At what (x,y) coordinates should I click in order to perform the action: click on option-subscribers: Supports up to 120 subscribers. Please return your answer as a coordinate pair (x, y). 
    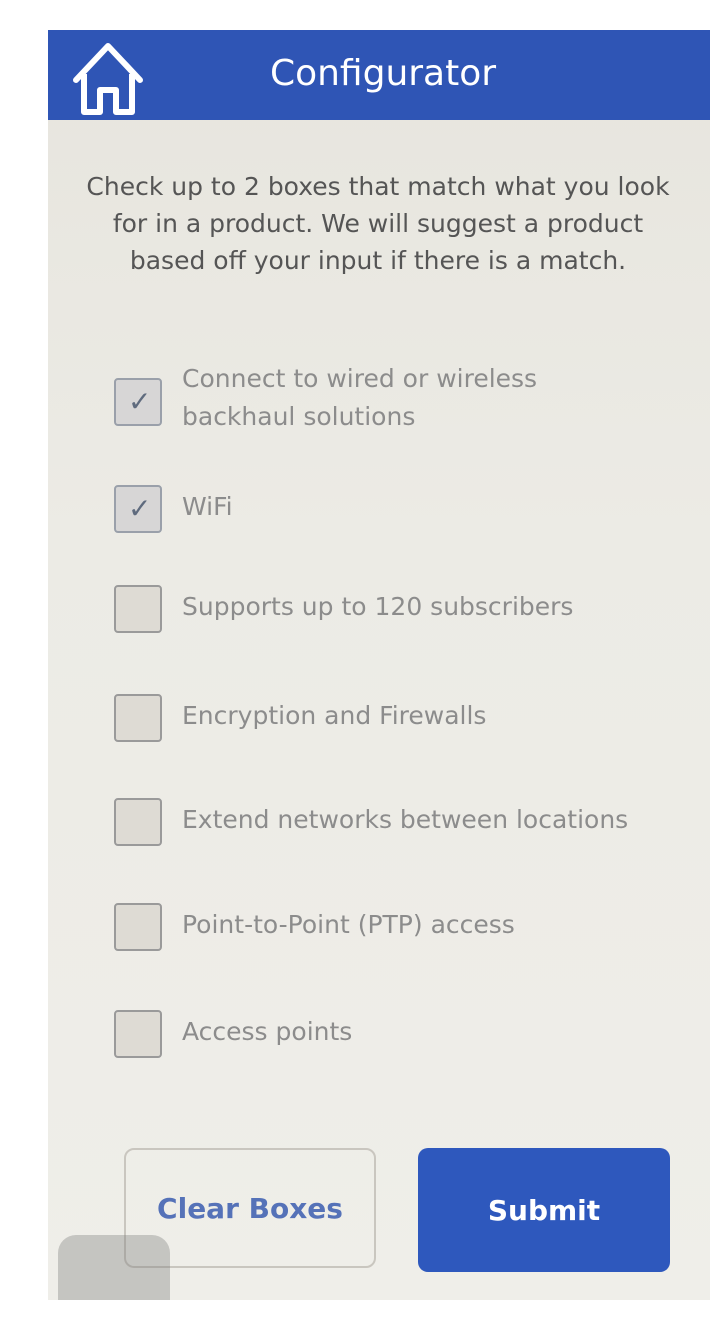
    Looking at the image, I should click on (409, 620).